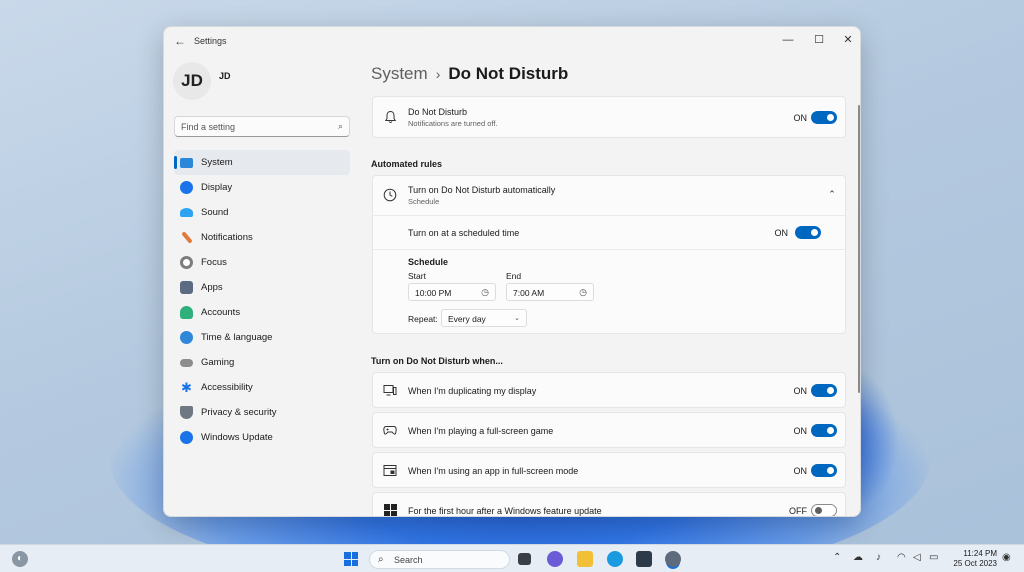 The width and height of the screenshot is (1024, 572). I want to click on rule-title: Turn on Do Not Disturb automatically, so click(481, 190).